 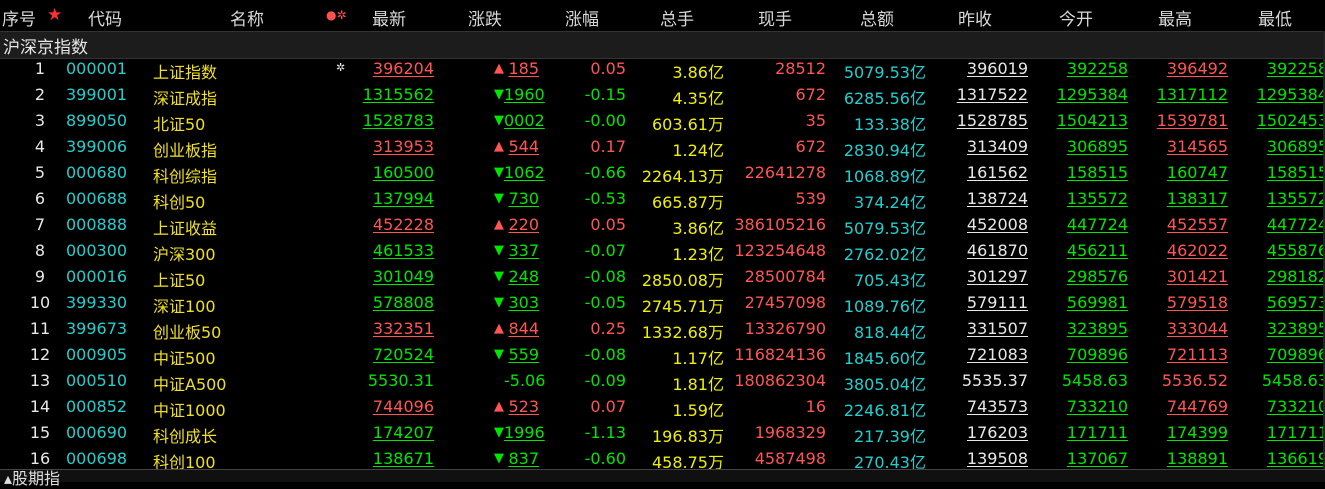 I want to click on row-amount: 374.24亿, so click(x=880, y=201).